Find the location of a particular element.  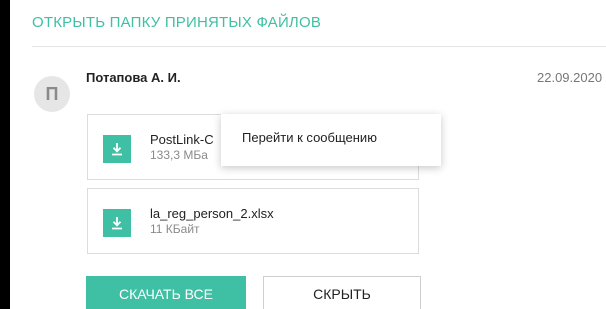

file-name: PostLink-C is located at coordinates (182, 139).